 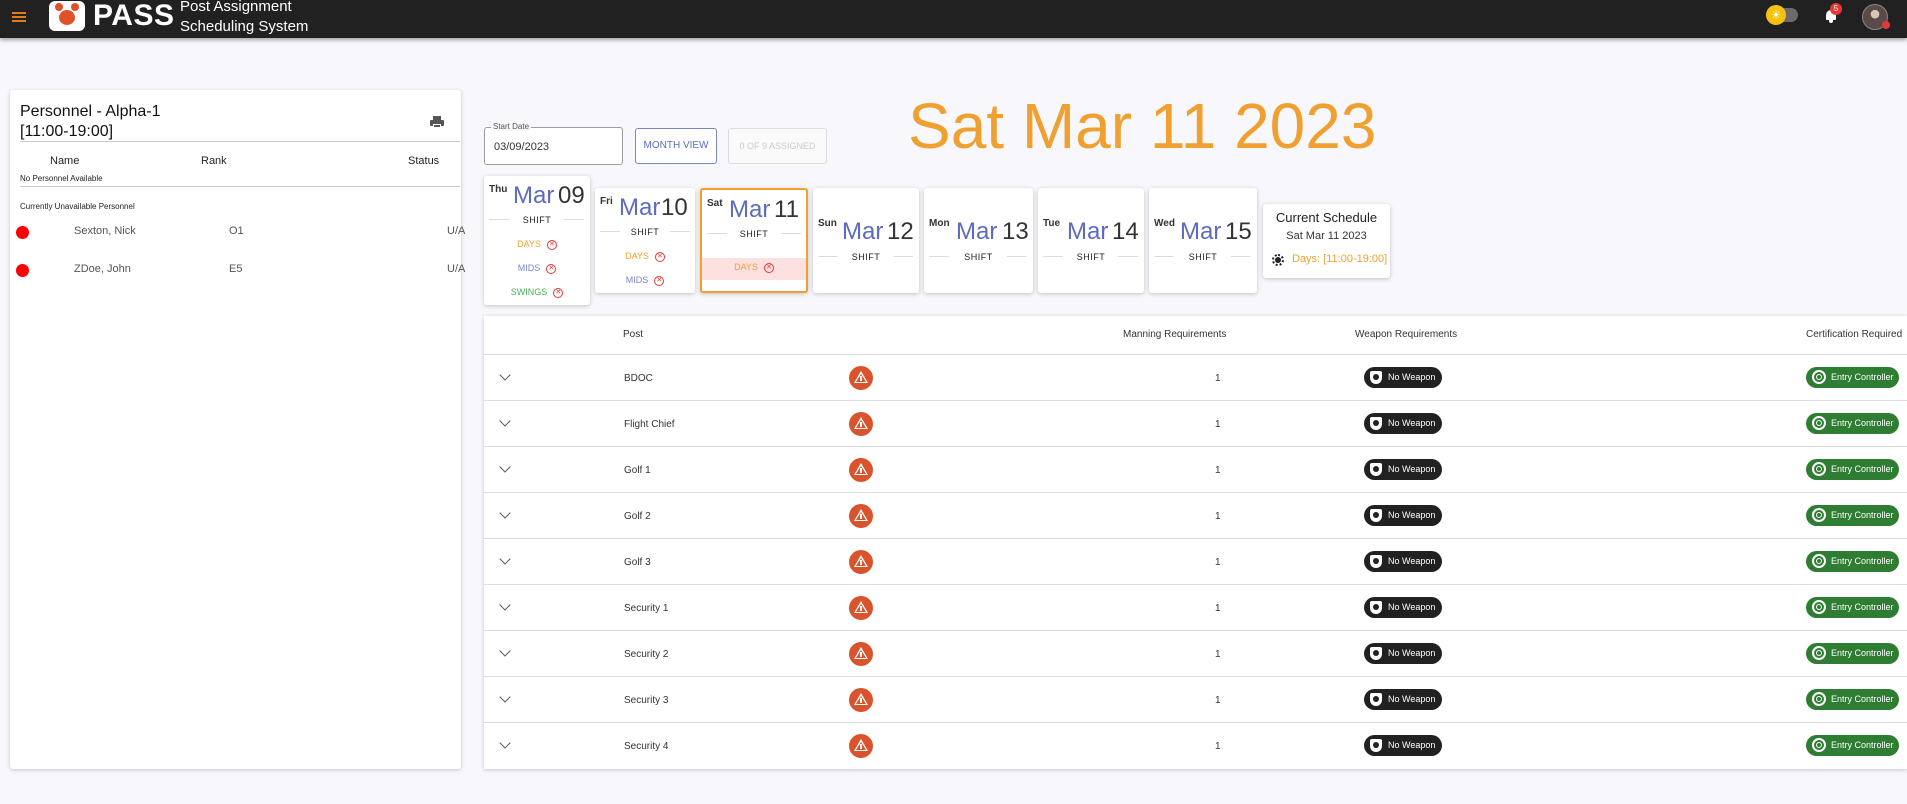 I want to click on post-name: Golf 2, so click(x=637, y=516).